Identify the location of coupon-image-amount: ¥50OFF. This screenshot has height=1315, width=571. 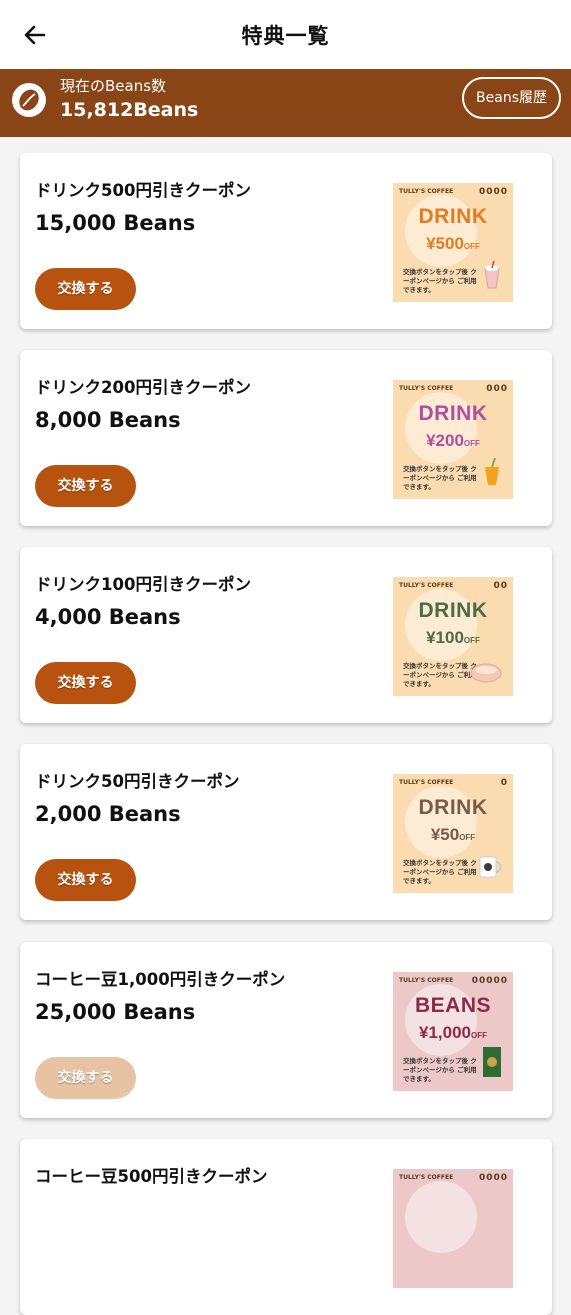
(453, 835).